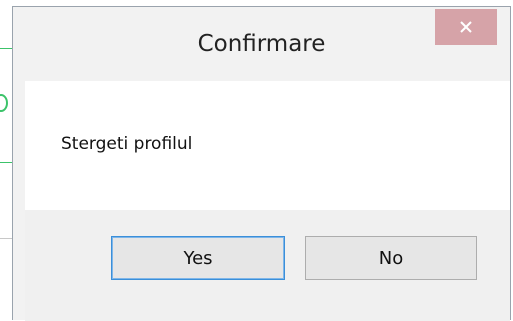 The height and width of the screenshot is (321, 513). What do you see at coordinates (391, 258) in the screenshot?
I see `no-button: No` at bounding box center [391, 258].